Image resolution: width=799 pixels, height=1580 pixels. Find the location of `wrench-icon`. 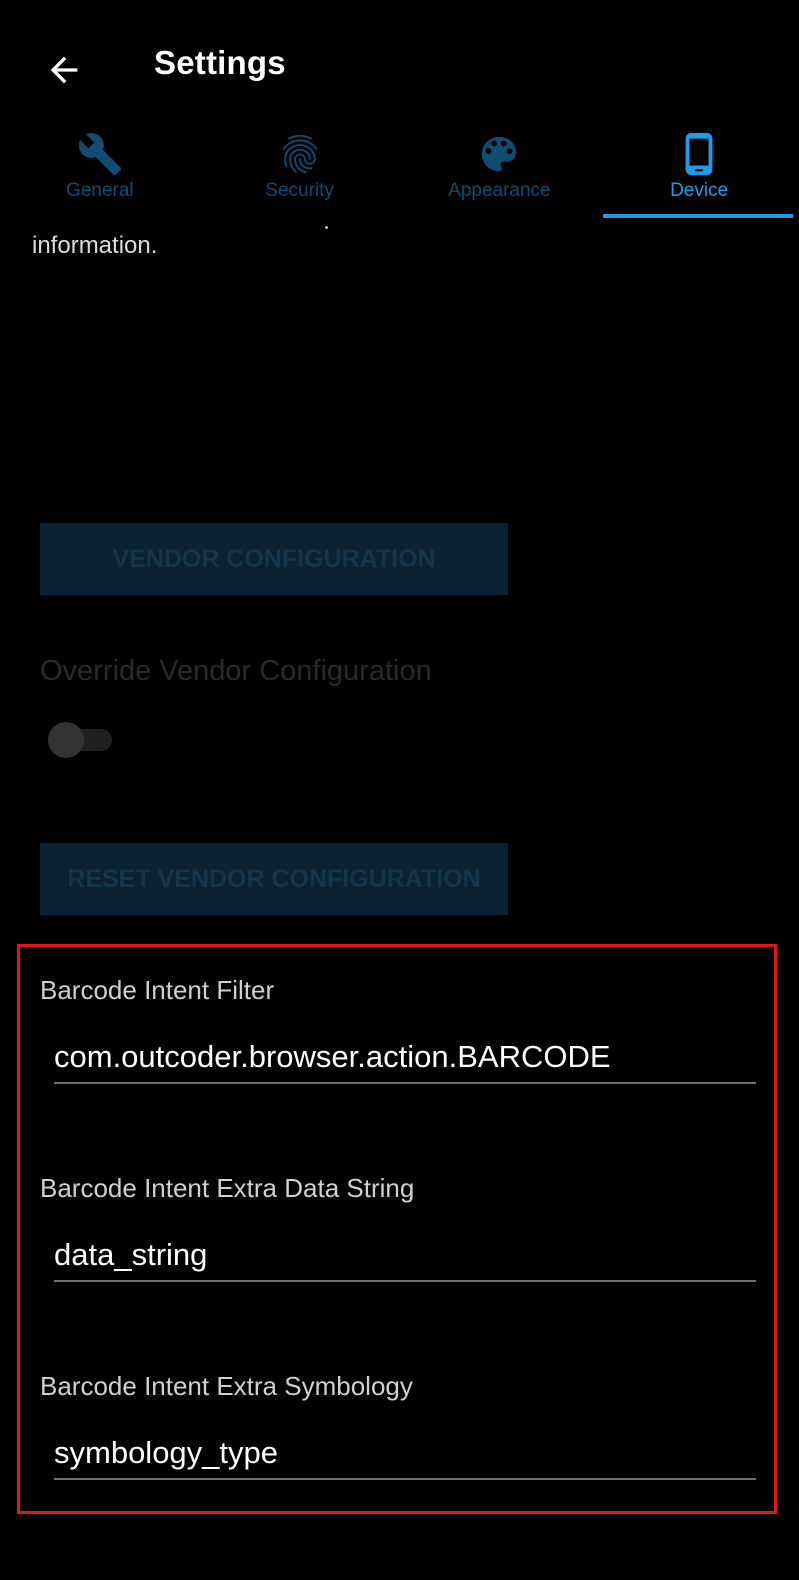

wrench-icon is located at coordinates (100, 154).